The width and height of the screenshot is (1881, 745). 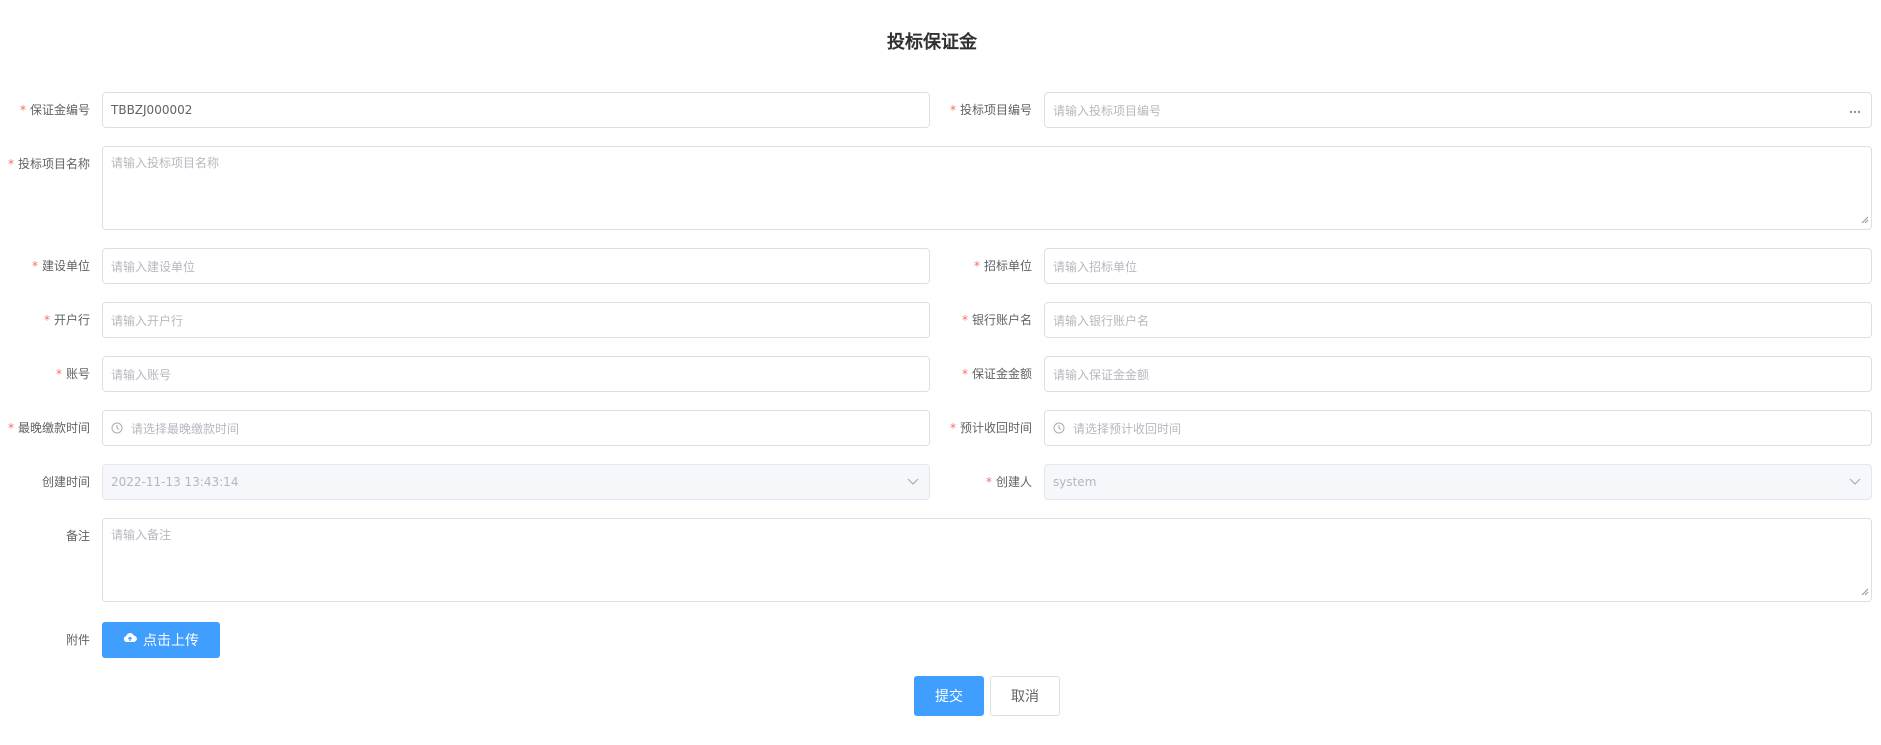 What do you see at coordinates (990, 110) in the screenshot?
I see `project-no-label: * 投标项目编号` at bounding box center [990, 110].